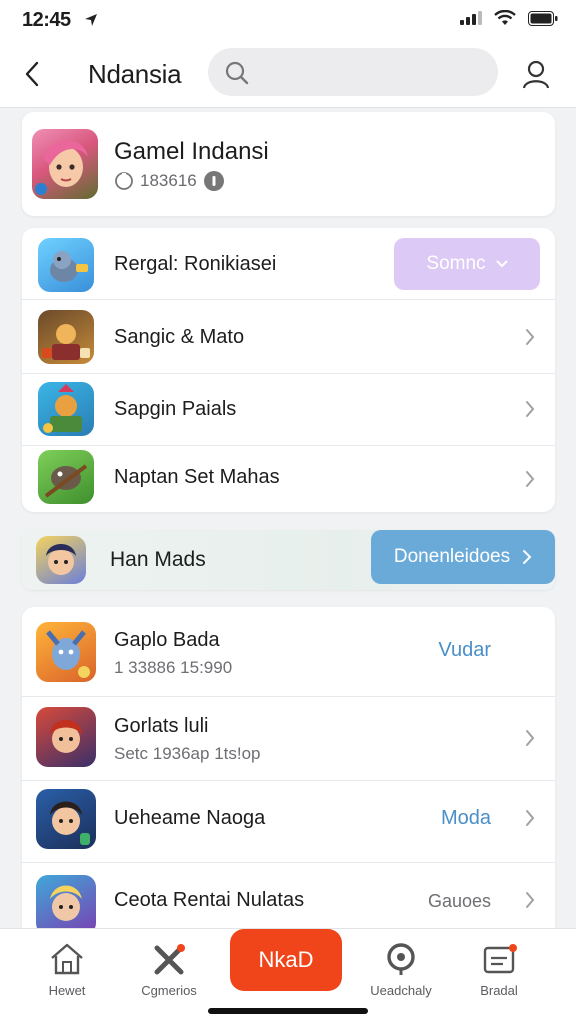 The width and height of the screenshot is (576, 1024). I want to click on info-icon, so click(214, 181).